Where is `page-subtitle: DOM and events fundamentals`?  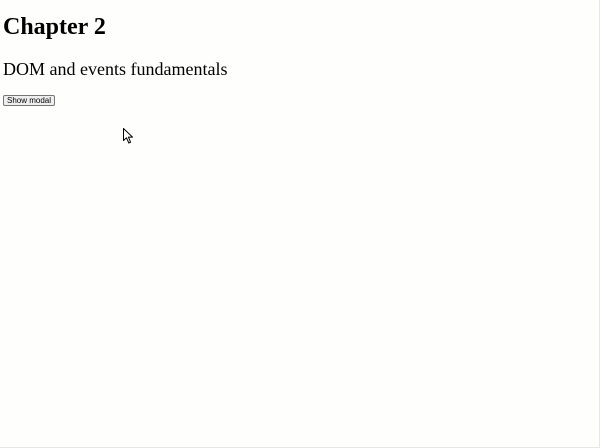 page-subtitle: DOM and events fundamentals is located at coordinates (115, 69).